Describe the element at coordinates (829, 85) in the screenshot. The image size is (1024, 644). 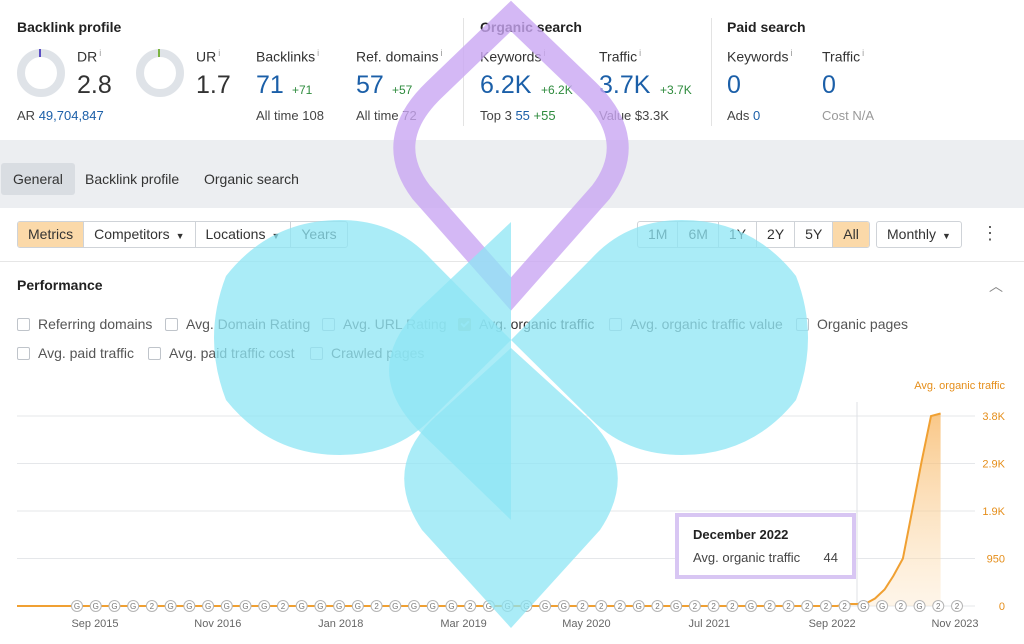
I see `paid-traffic-value-link: 0` at that location.